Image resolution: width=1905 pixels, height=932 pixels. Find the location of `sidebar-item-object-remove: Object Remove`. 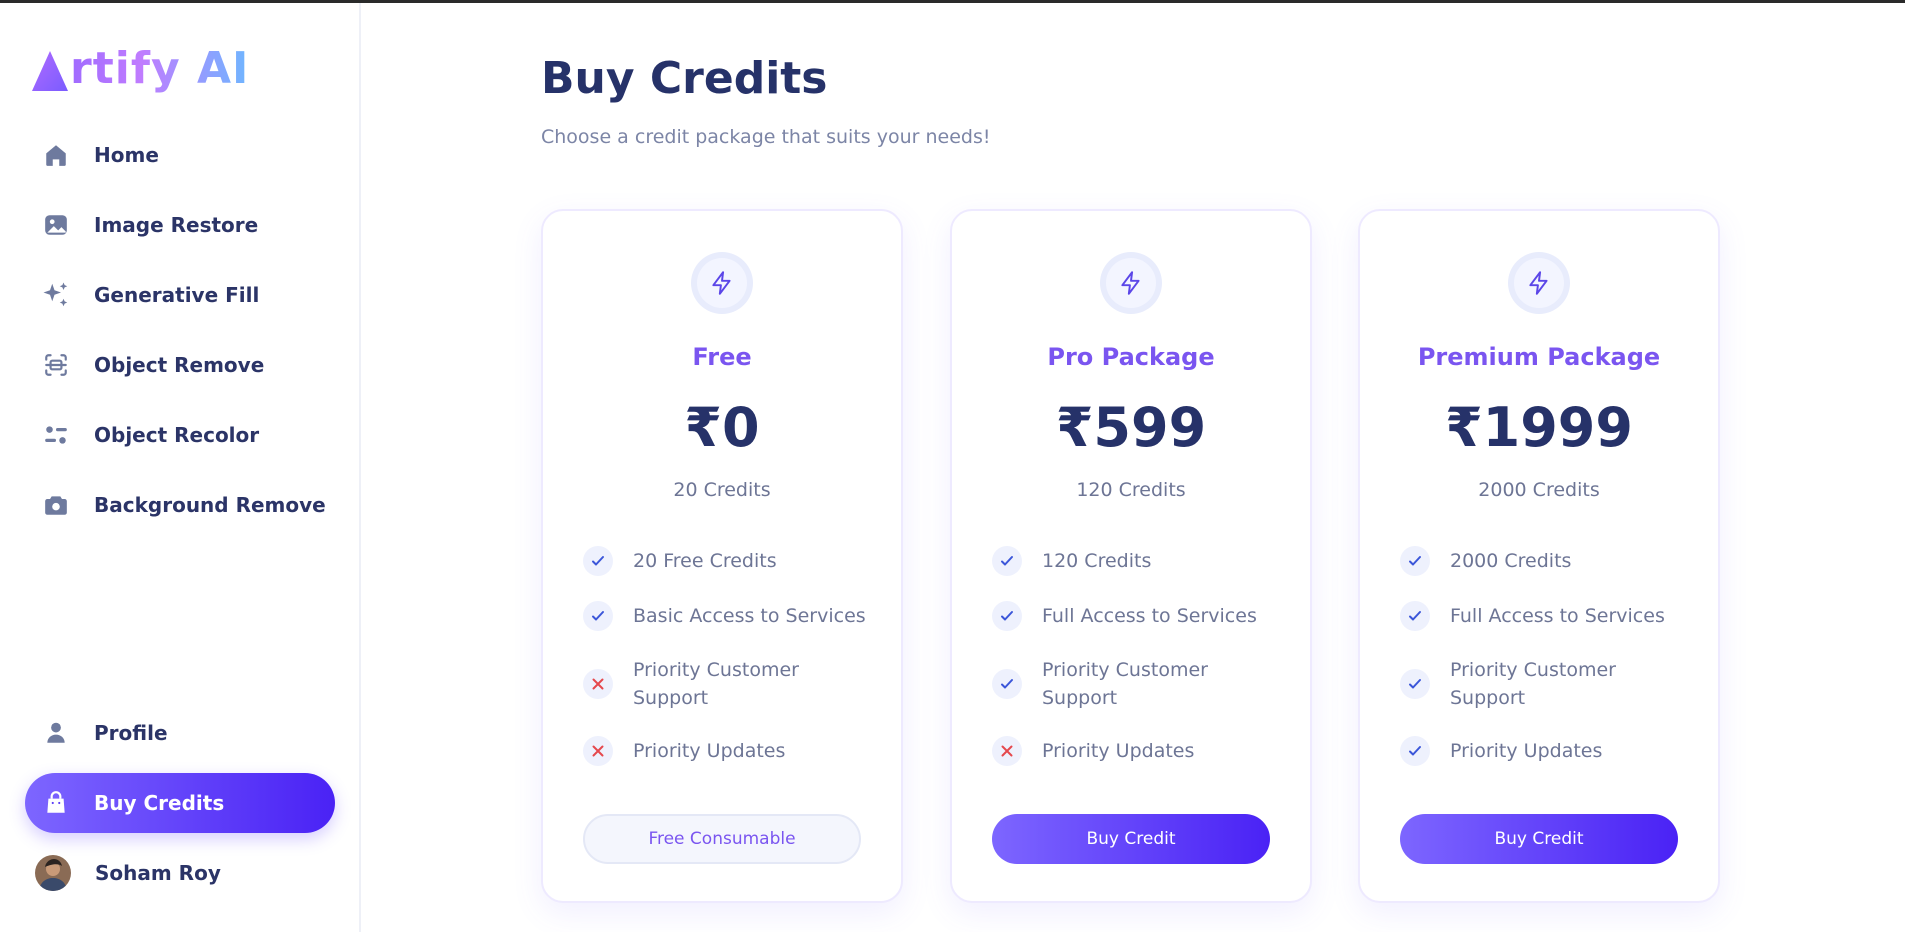

sidebar-item-object-remove: Object Remove is located at coordinates (180, 365).